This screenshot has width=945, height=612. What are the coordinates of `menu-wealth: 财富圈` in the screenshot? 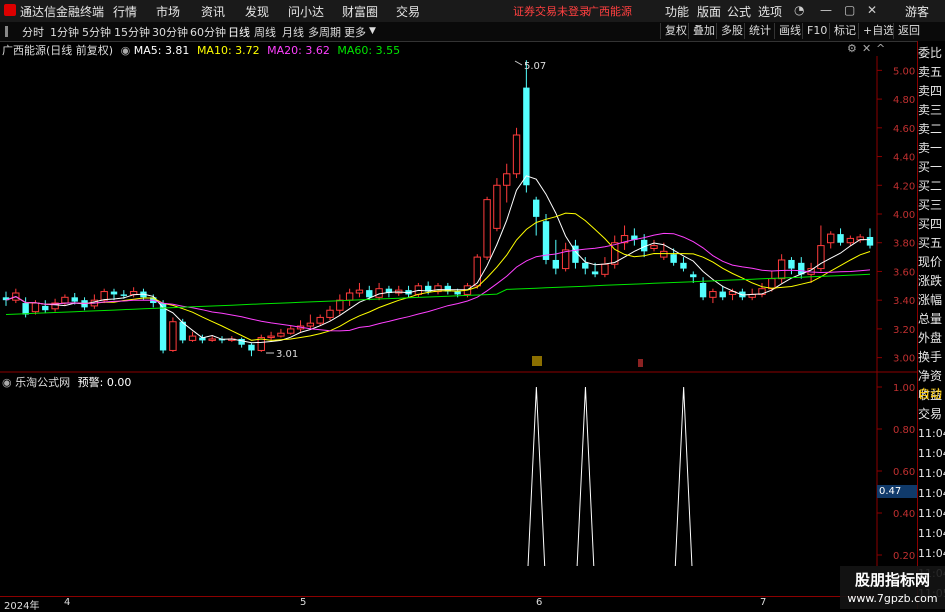 It's located at (360, 11).